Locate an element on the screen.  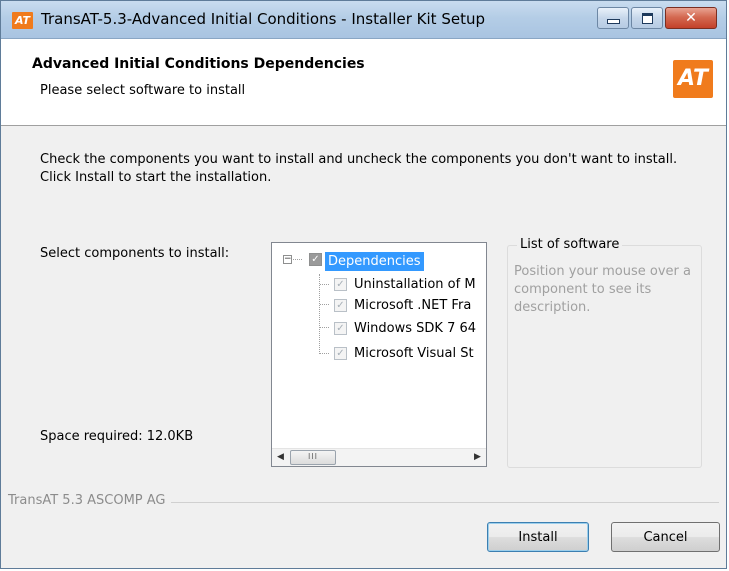
tree-item-dependencies: Dependencies is located at coordinates (374, 261).